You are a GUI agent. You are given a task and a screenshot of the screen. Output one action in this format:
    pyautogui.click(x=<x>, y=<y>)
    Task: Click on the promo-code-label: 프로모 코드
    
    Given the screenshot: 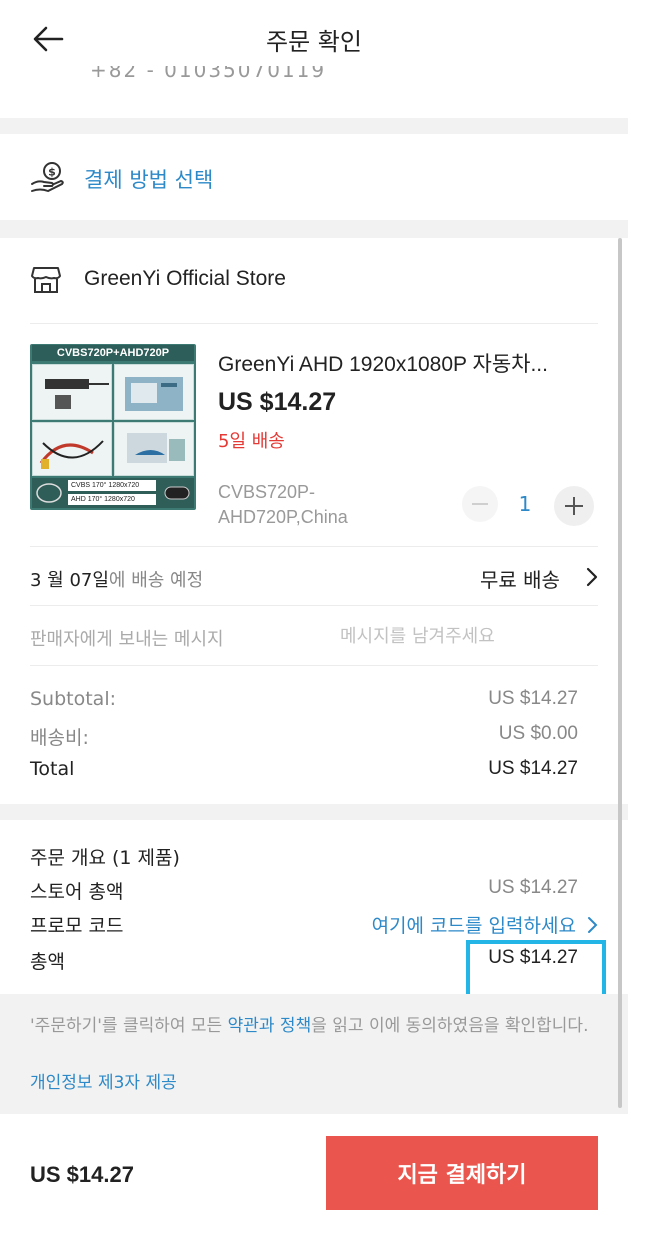 What is the action you would take?
    pyautogui.click(x=77, y=926)
    